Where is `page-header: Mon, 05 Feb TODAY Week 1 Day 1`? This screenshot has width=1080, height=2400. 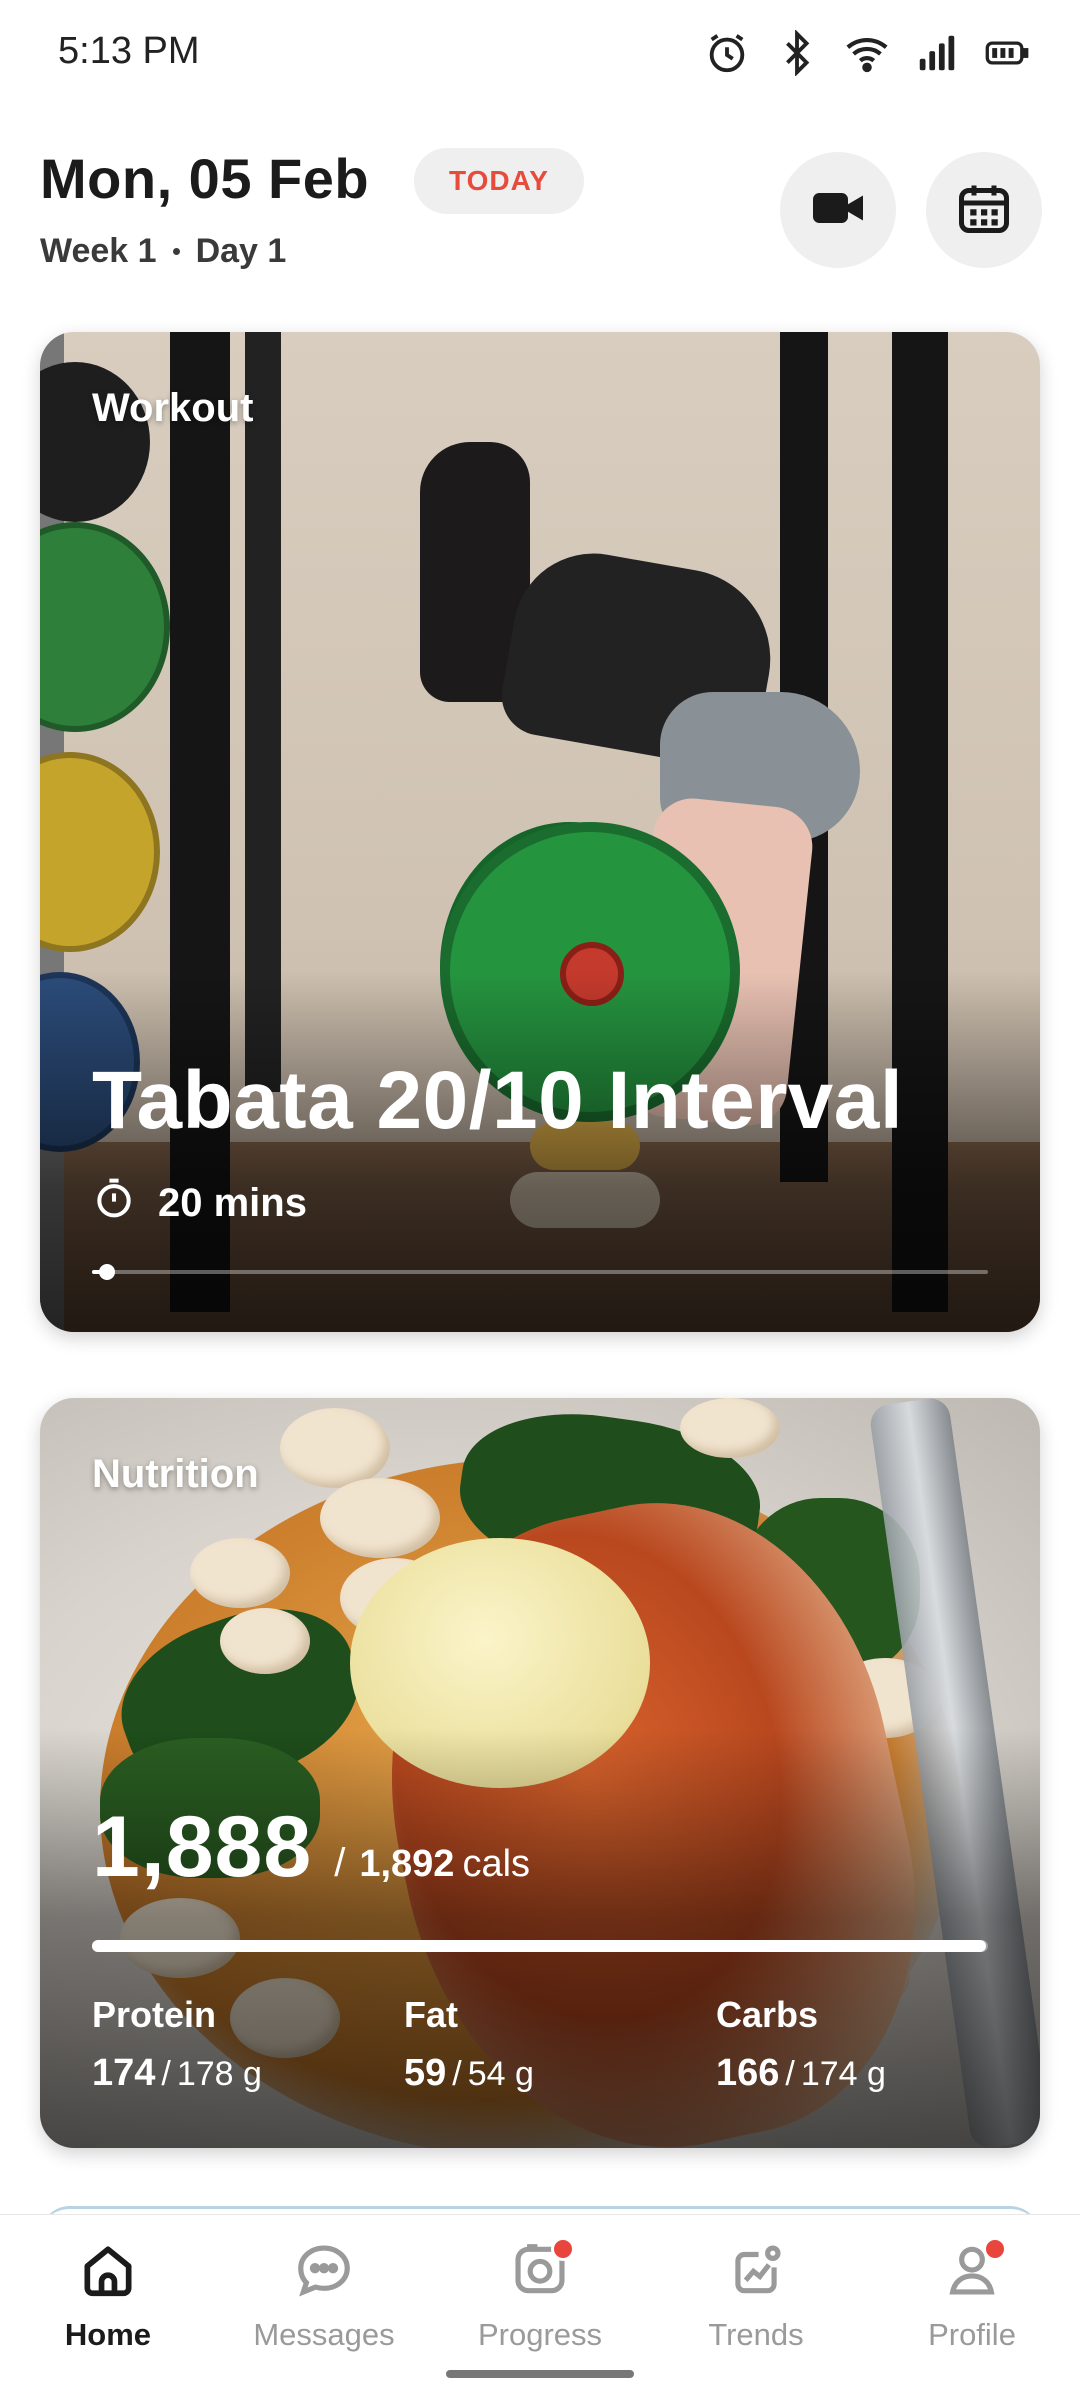
page-header: Mon, 05 Feb TODAY Week 1 Day 1 is located at coordinates (541, 210).